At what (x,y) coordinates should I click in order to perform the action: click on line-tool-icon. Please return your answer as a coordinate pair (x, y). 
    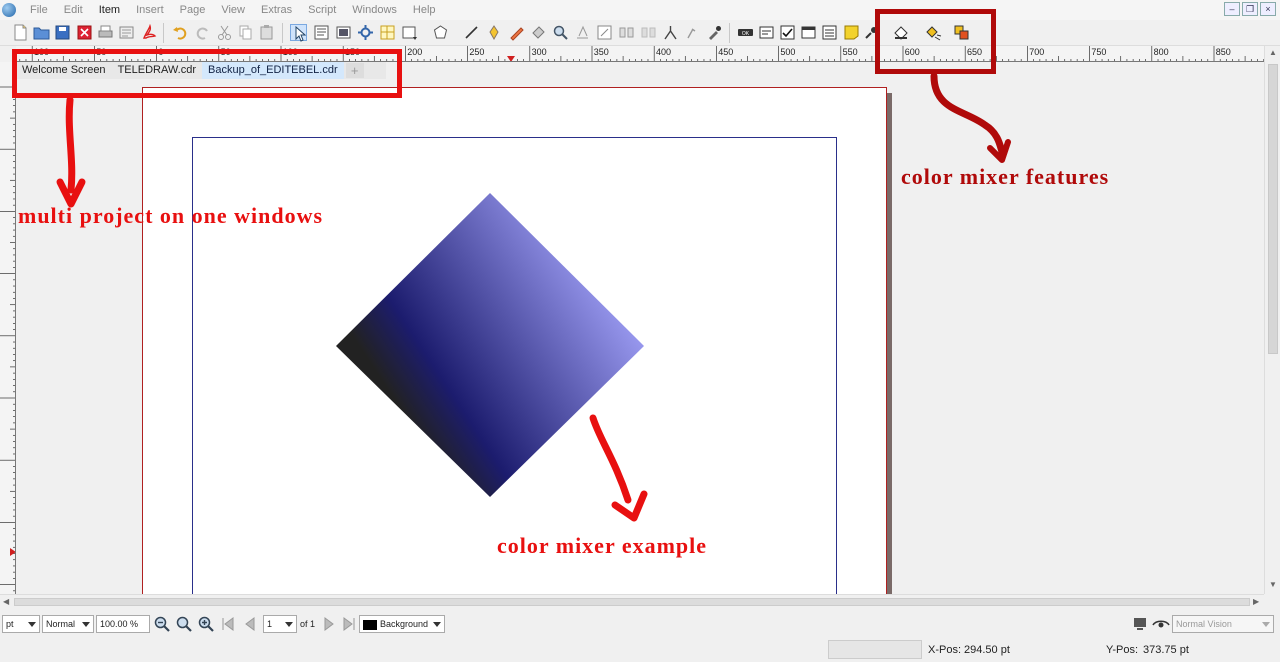
    Looking at the image, I should click on (471, 32).